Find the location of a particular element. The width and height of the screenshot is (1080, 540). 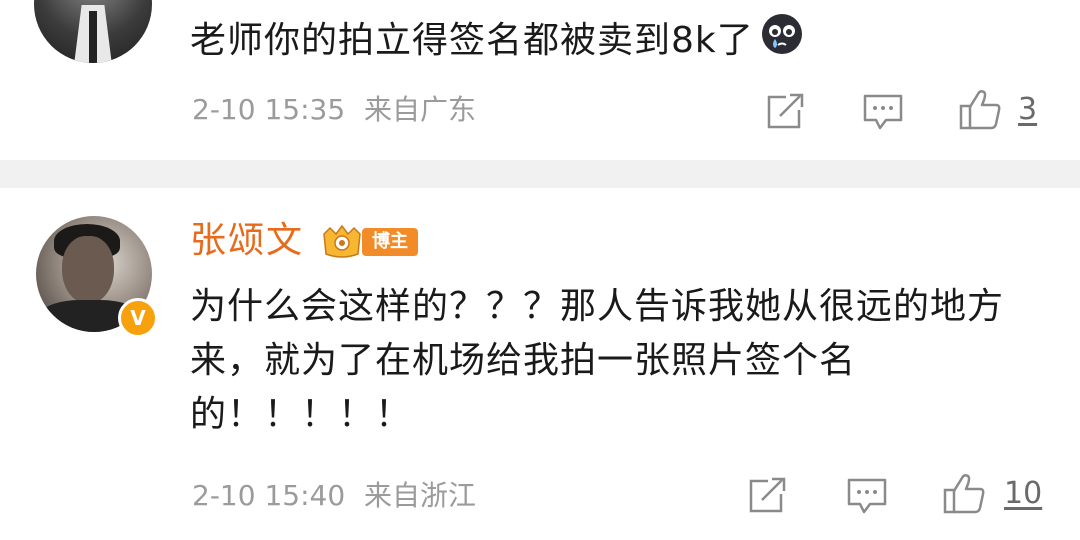

comment-text: 老师你的拍立得签名都被卖到8k了 is located at coordinates (497, 42).